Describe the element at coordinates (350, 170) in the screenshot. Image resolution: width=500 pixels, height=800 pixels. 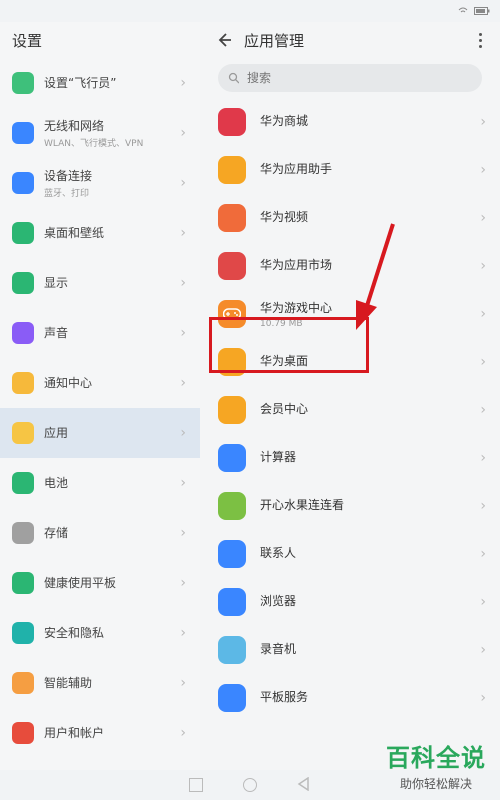
I see `app-item: 华为应用助手 ›` at that location.